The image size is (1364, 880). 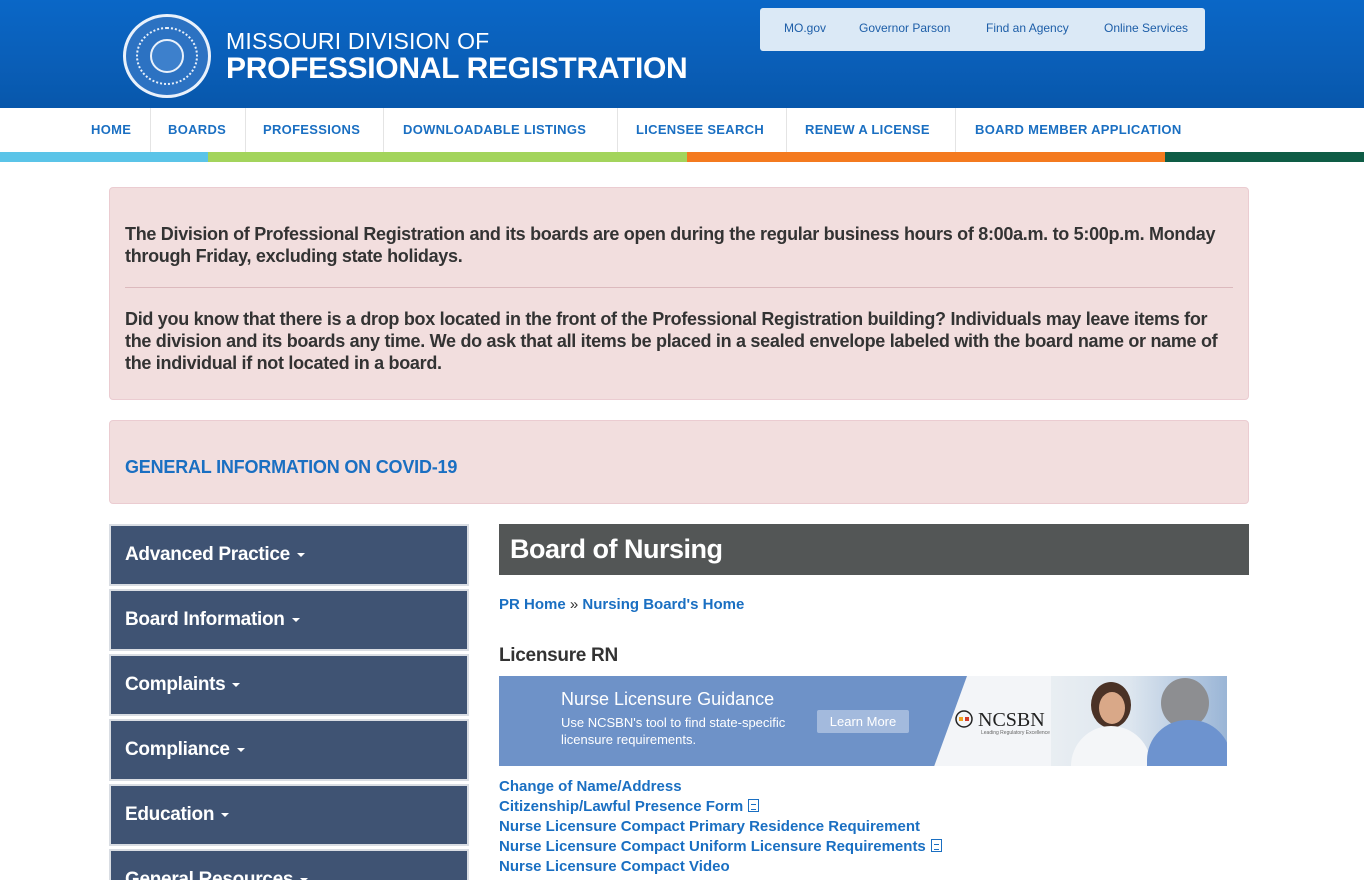 What do you see at coordinates (668, 699) in the screenshot?
I see `banner-title: Nurse Licensure Guidance` at bounding box center [668, 699].